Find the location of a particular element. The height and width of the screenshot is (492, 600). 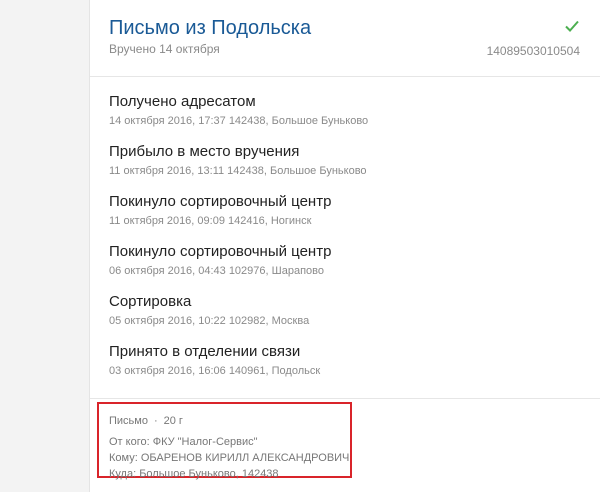

page-title: Письмо из Подольска is located at coordinates (210, 28).